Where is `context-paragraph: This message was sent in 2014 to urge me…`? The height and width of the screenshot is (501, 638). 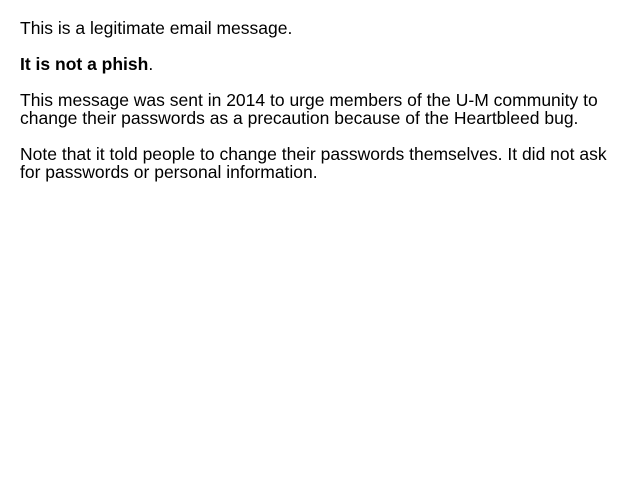 context-paragraph: This message was sent in 2014 to urge me… is located at coordinates (309, 109).